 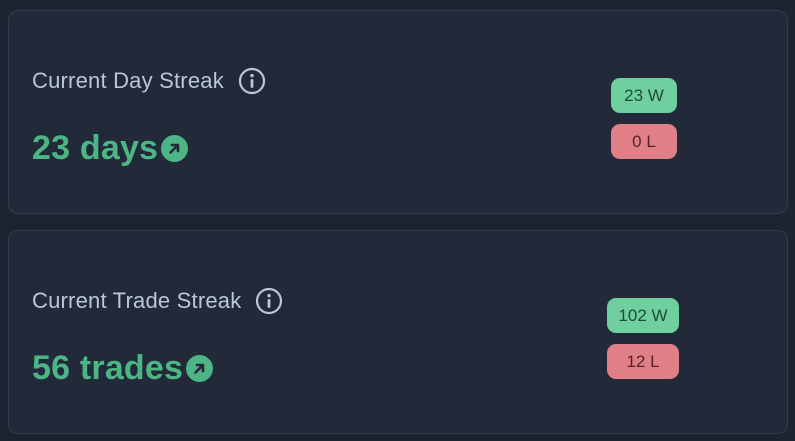 I want to click on day-streak-title-row: Current Day Streak, so click(x=149, y=81).